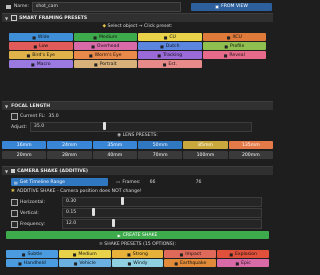 This screenshot has height=275, width=320. I want to click on frequency-slider: 12.0, so click(162, 224).